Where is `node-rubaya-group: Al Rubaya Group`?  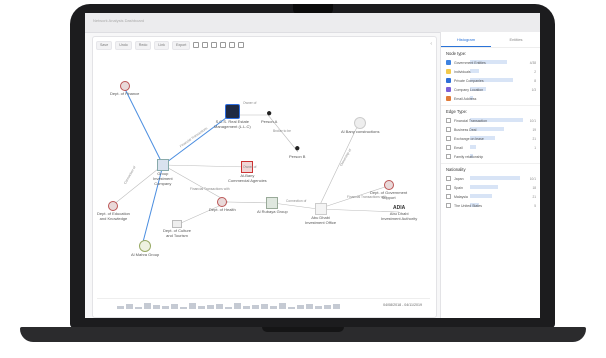
node-rubaya-group: Al Rubaya Group is located at coordinates (272, 205).